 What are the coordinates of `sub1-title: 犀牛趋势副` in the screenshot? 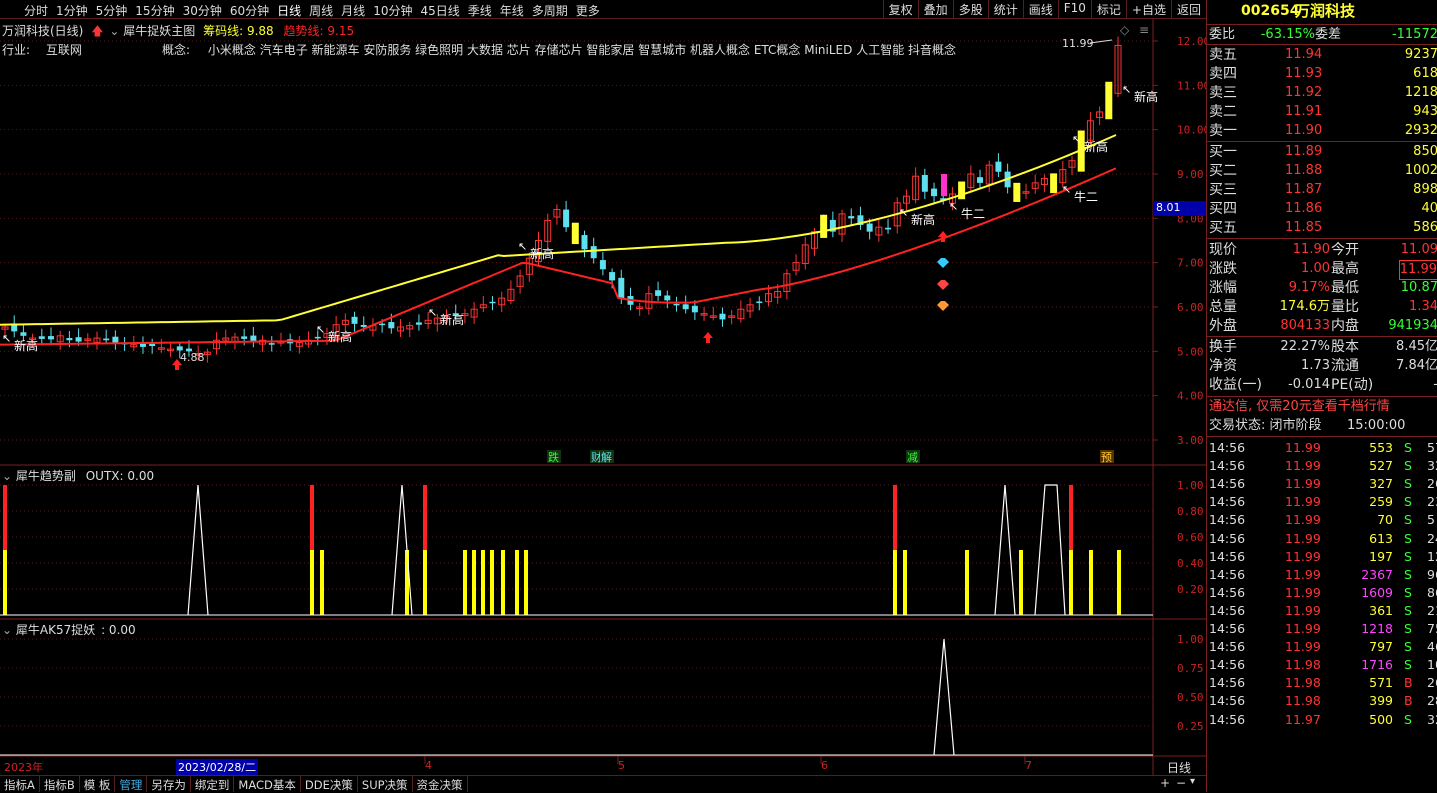 It's located at (46, 476).